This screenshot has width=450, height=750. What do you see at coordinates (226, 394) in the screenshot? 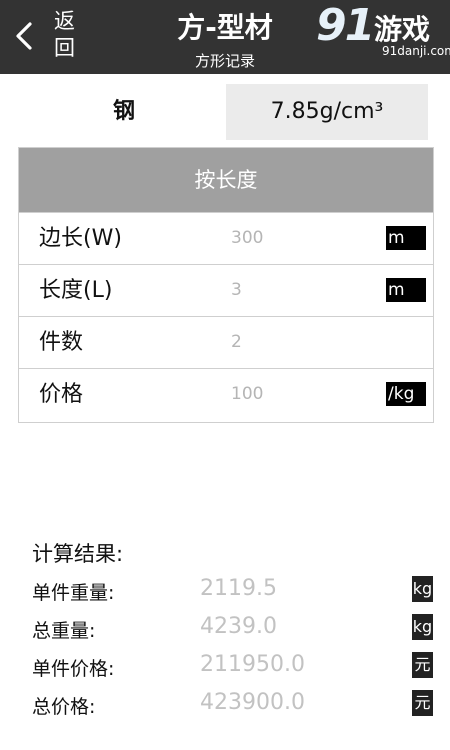
I see `form-row-price: 价格 100 /kg` at bounding box center [226, 394].